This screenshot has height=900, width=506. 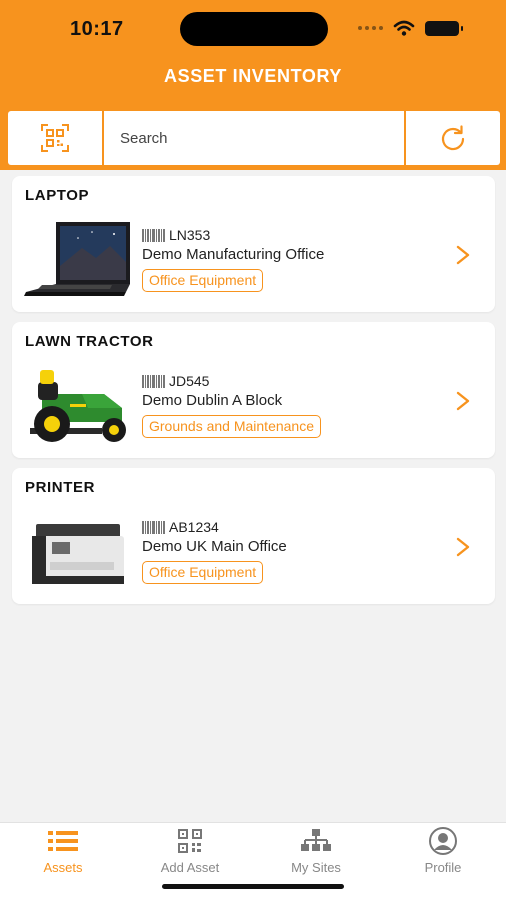 I want to click on status-bar: 10:17, so click(x=253, y=29).